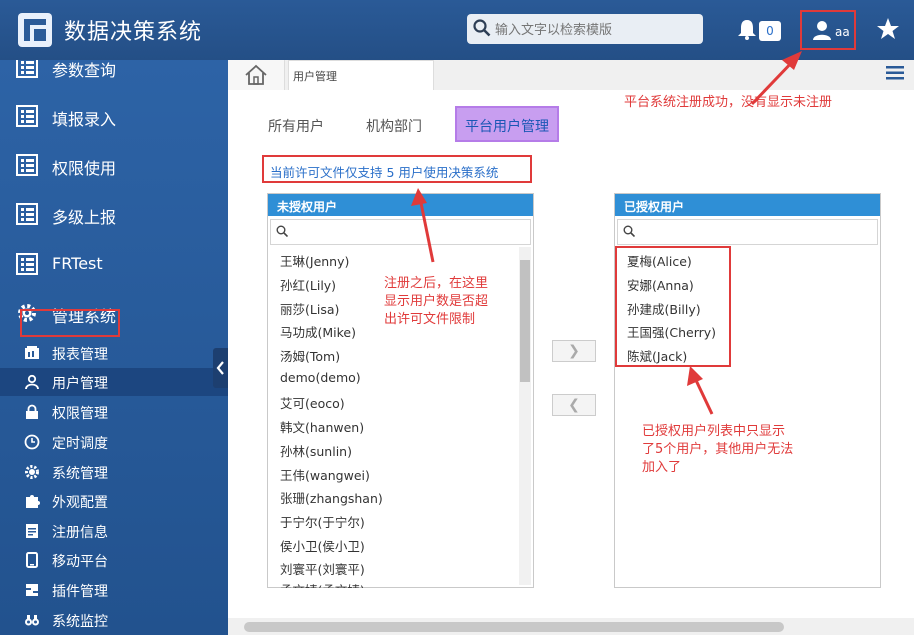 The width and height of the screenshot is (914, 635). What do you see at coordinates (80, 562) in the screenshot?
I see `sidebar-subitem-label: 移动平台` at bounding box center [80, 562].